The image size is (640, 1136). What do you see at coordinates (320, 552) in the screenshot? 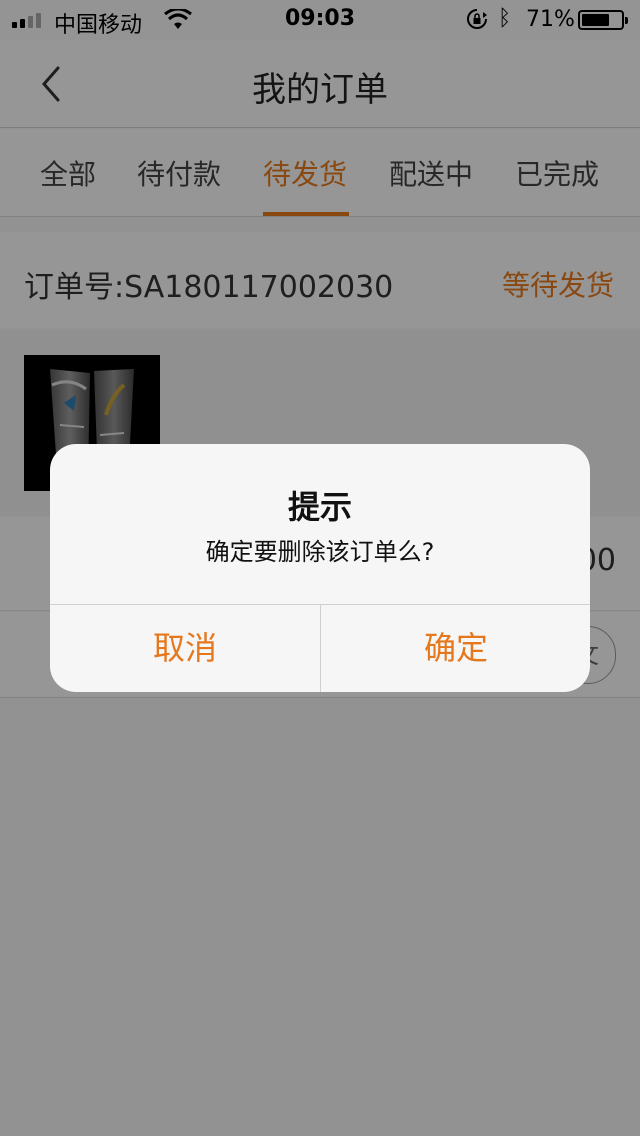
I see `dialog-message: 确定要删除该订单么?` at bounding box center [320, 552].